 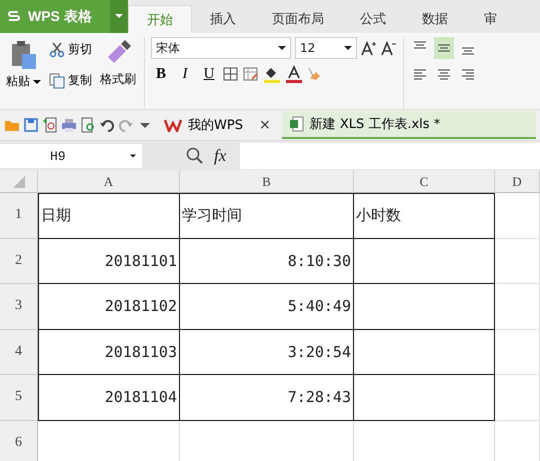 What do you see at coordinates (109, 307) in the screenshot?
I see `table-cell: 20181102` at bounding box center [109, 307].